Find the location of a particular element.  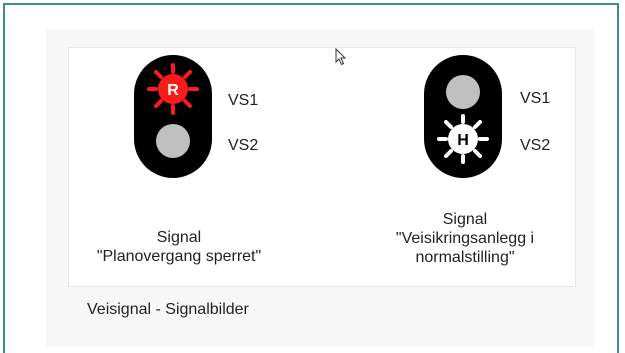

lit-lamp-h: H is located at coordinates (463, 139).